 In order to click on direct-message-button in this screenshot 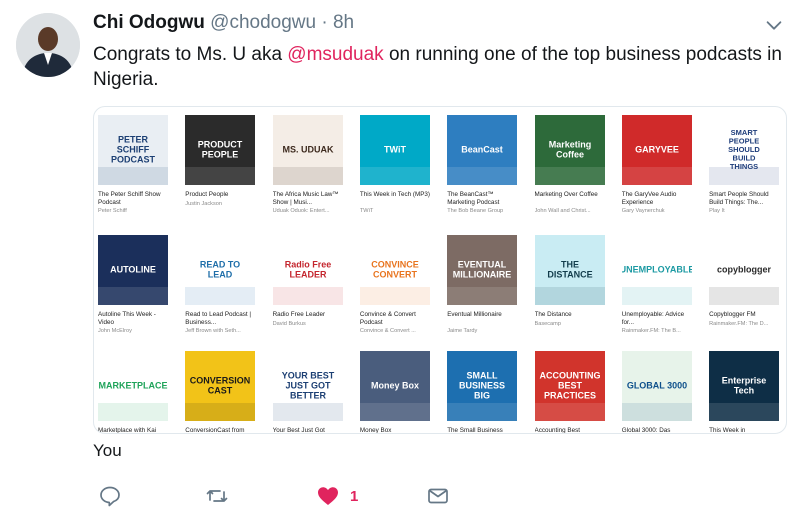, I will do `click(438, 496)`.